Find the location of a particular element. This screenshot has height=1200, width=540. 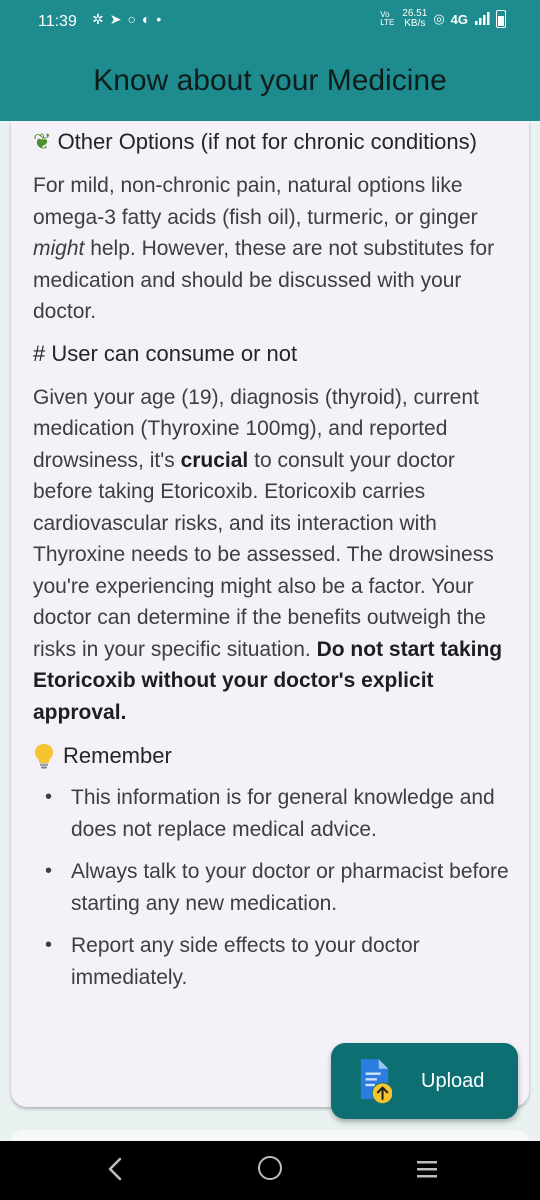

remember-heading: Remember is located at coordinates (272, 756).